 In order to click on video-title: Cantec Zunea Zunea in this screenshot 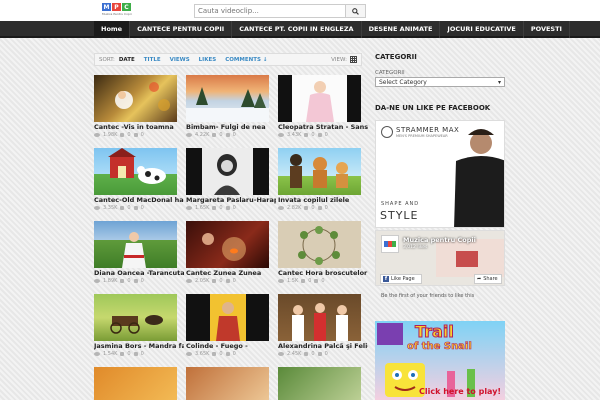, I will do `click(231, 273)`.